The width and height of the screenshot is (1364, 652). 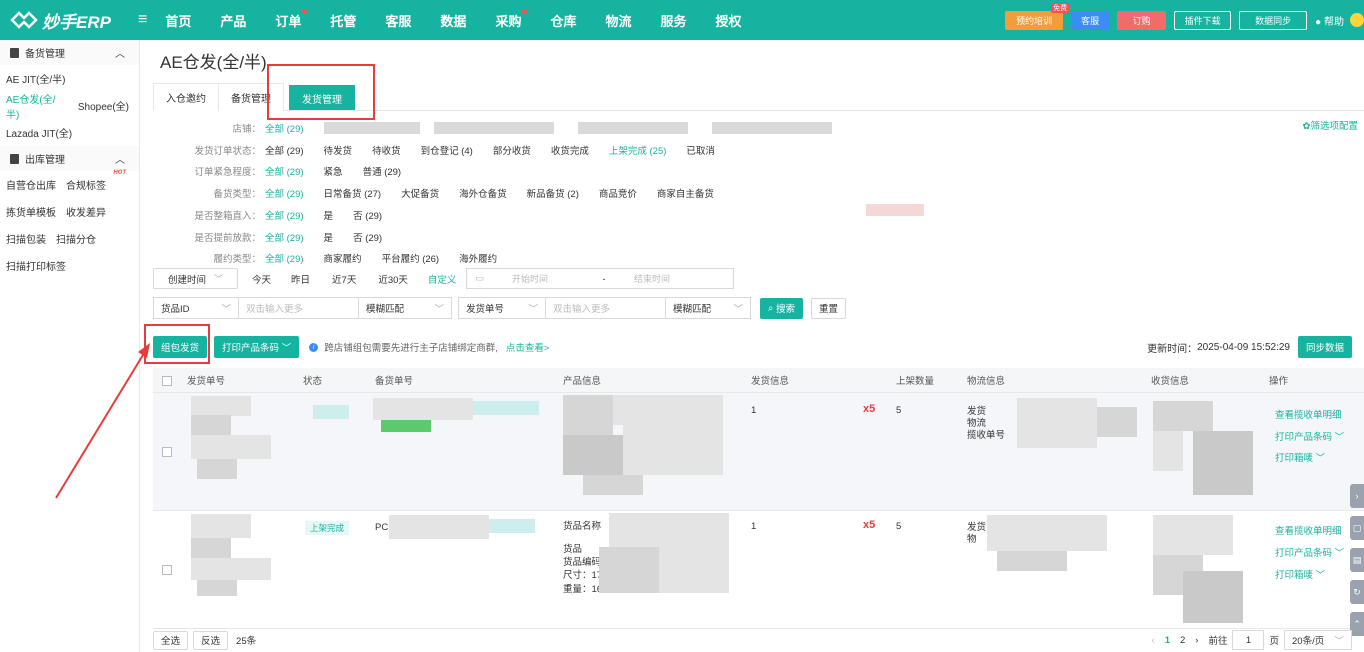 I want to click on search-field-select: 货品ID ﹀, so click(x=196, y=308).